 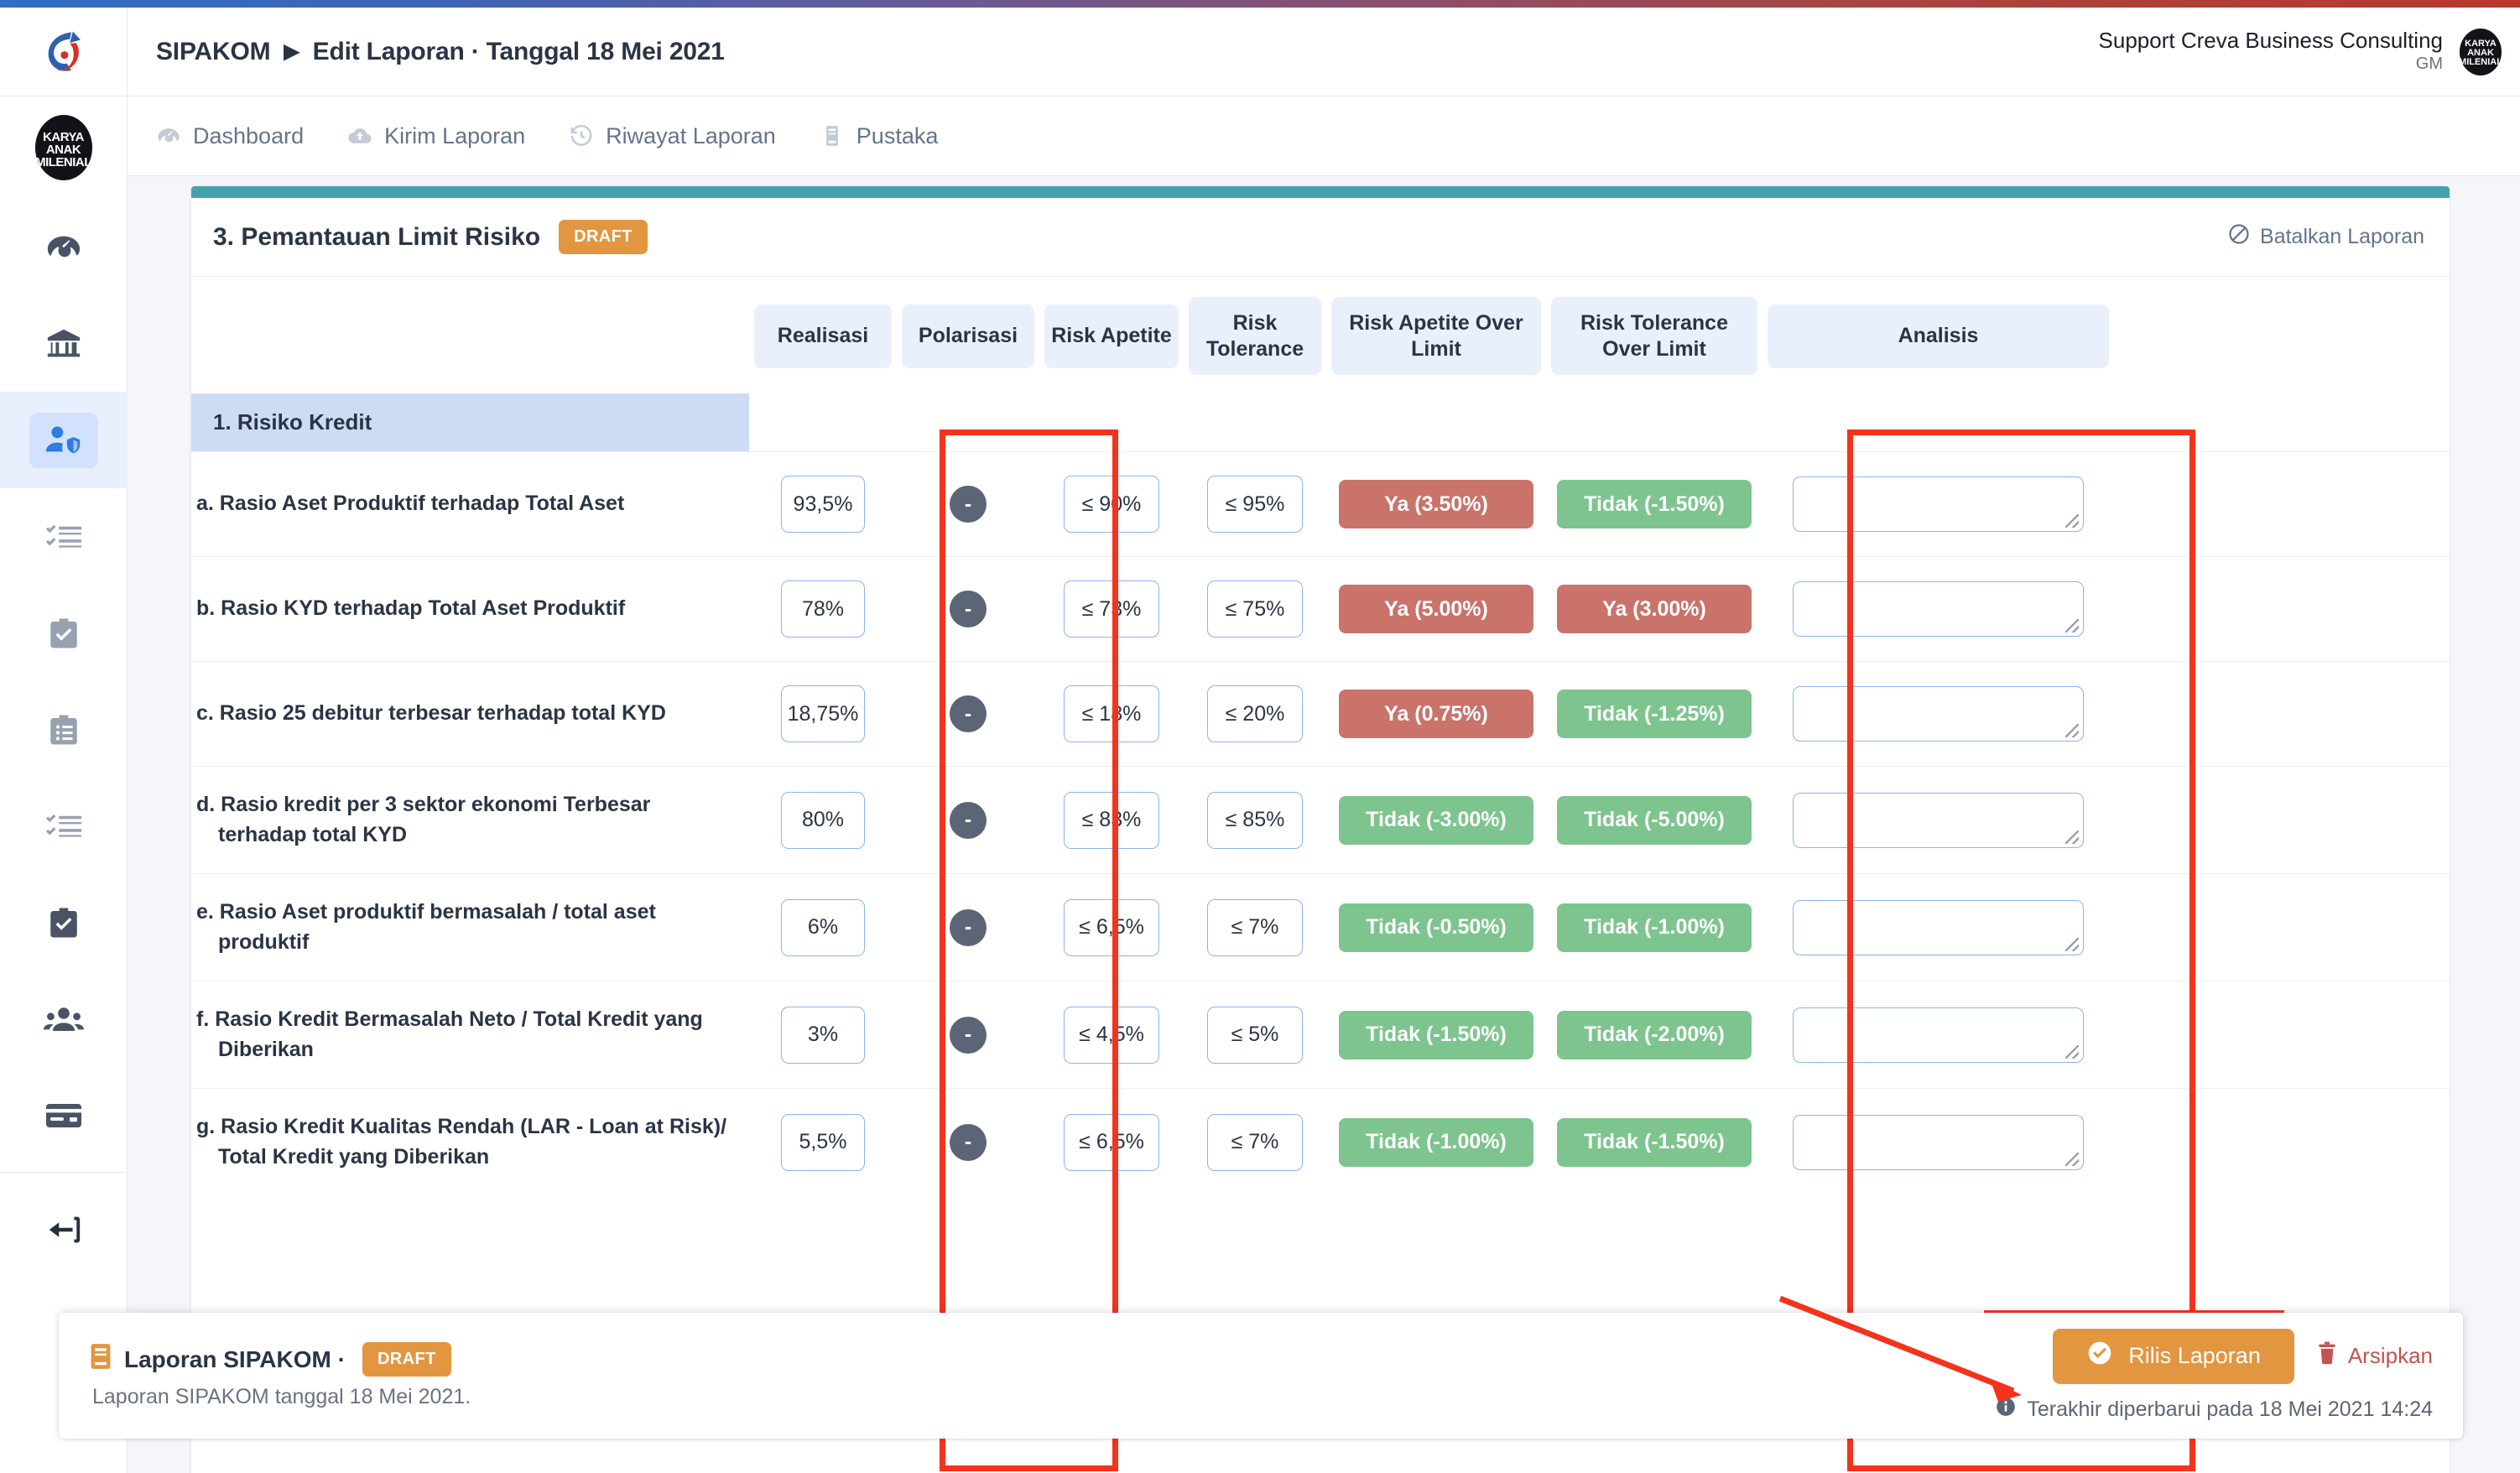 What do you see at coordinates (281, 1396) in the screenshot?
I see `bottom-panel-subtitle: Laporan SIPAKOM tanggal 18 Mei 2021.` at bounding box center [281, 1396].